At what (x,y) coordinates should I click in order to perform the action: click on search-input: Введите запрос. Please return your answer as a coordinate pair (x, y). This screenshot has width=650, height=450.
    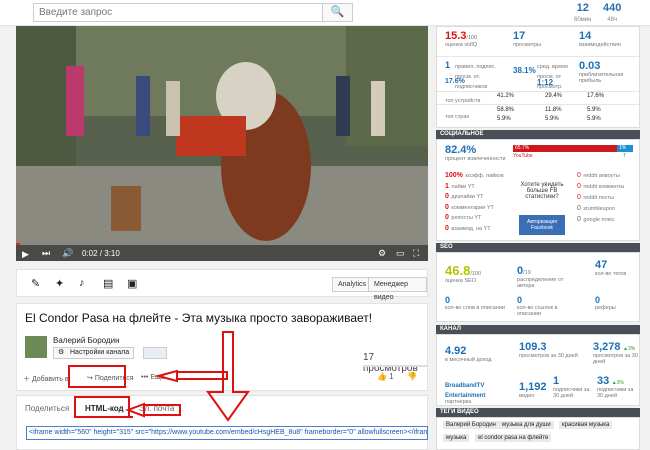
    Looking at the image, I should click on (178, 12).